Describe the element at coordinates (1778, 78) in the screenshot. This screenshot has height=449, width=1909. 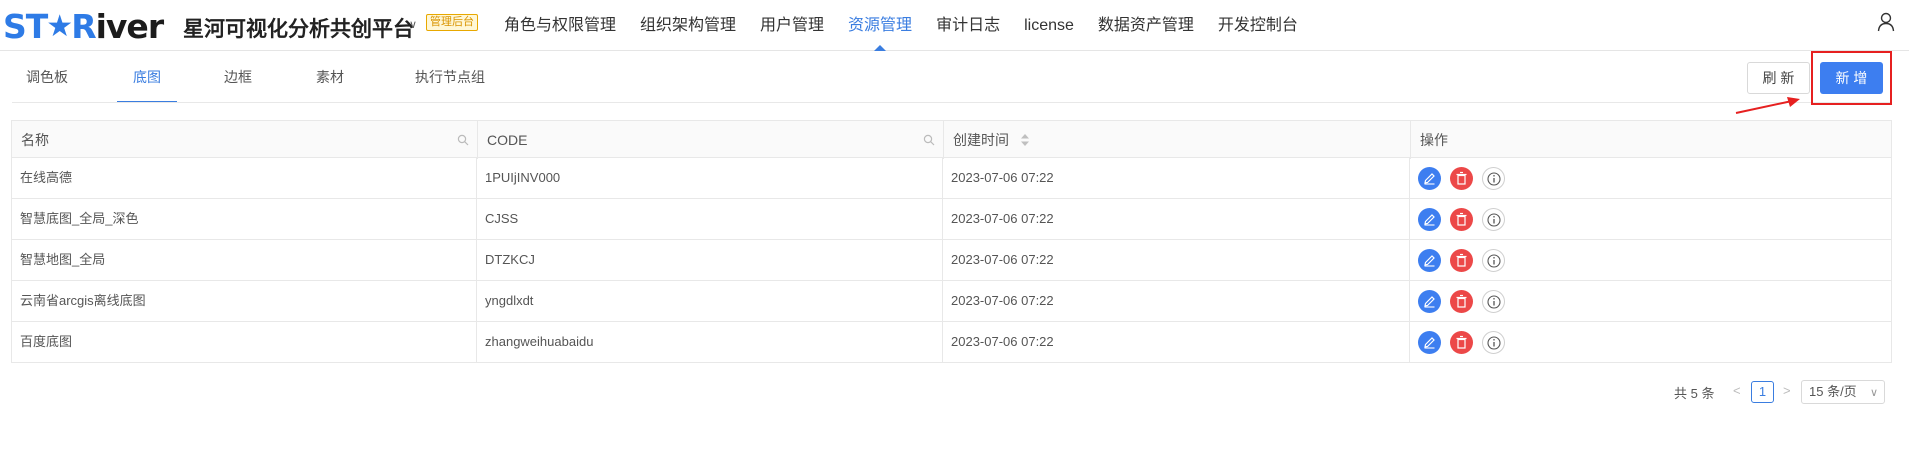
I see `refresh-button: 刷 新` at that location.